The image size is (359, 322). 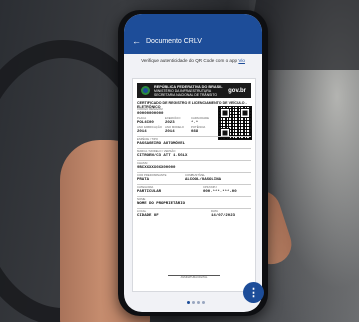 I want to click on page-title: Documento CRLV, so click(x=174, y=41).